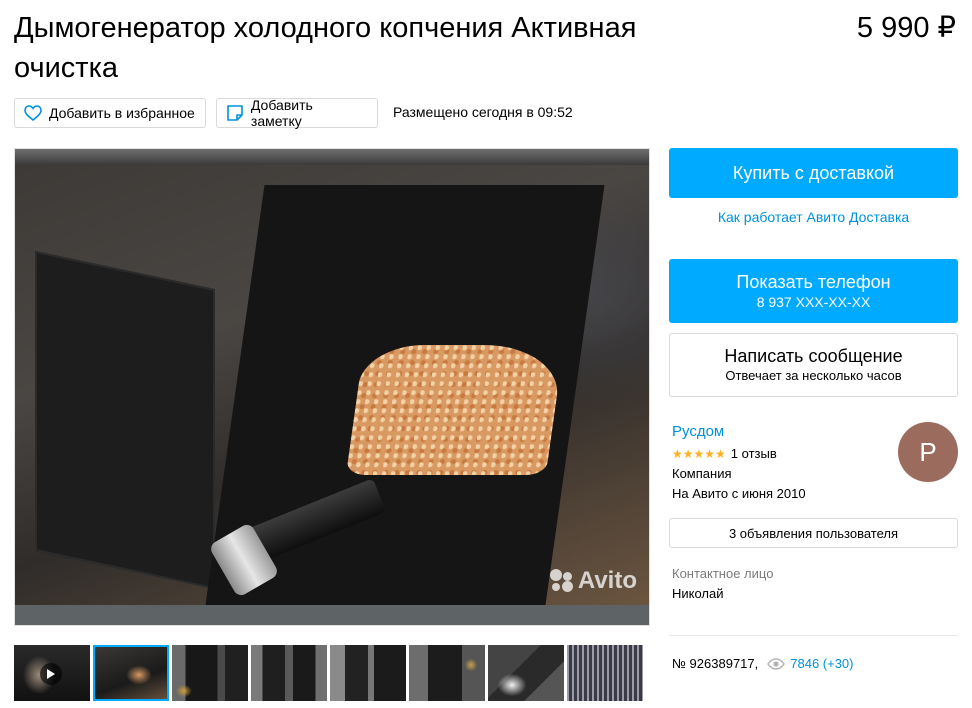 This screenshot has height=708, width=972. What do you see at coordinates (332, 615) in the screenshot?
I see `photo-letterbox-bottom` at bounding box center [332, 615].